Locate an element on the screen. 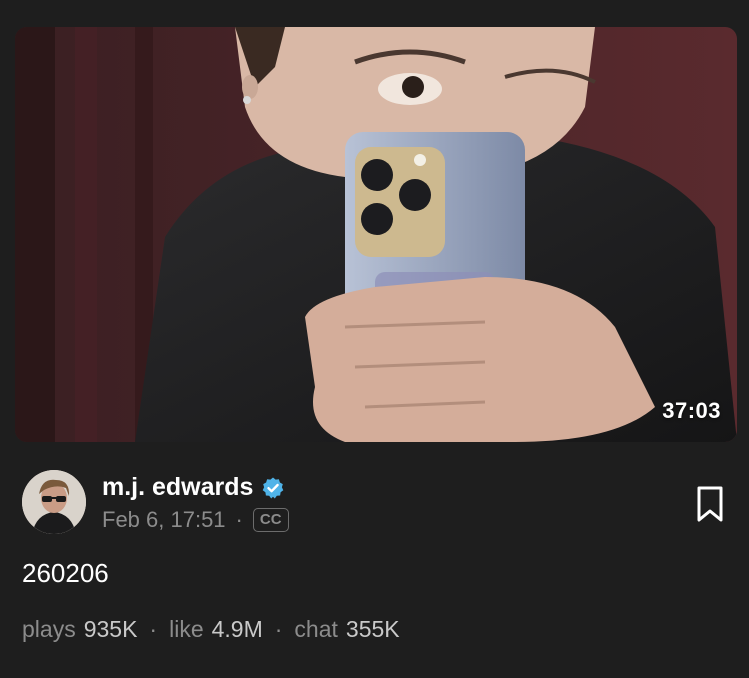 The image size is (749, 678). avatar-image is located at coordinates (54, 502).